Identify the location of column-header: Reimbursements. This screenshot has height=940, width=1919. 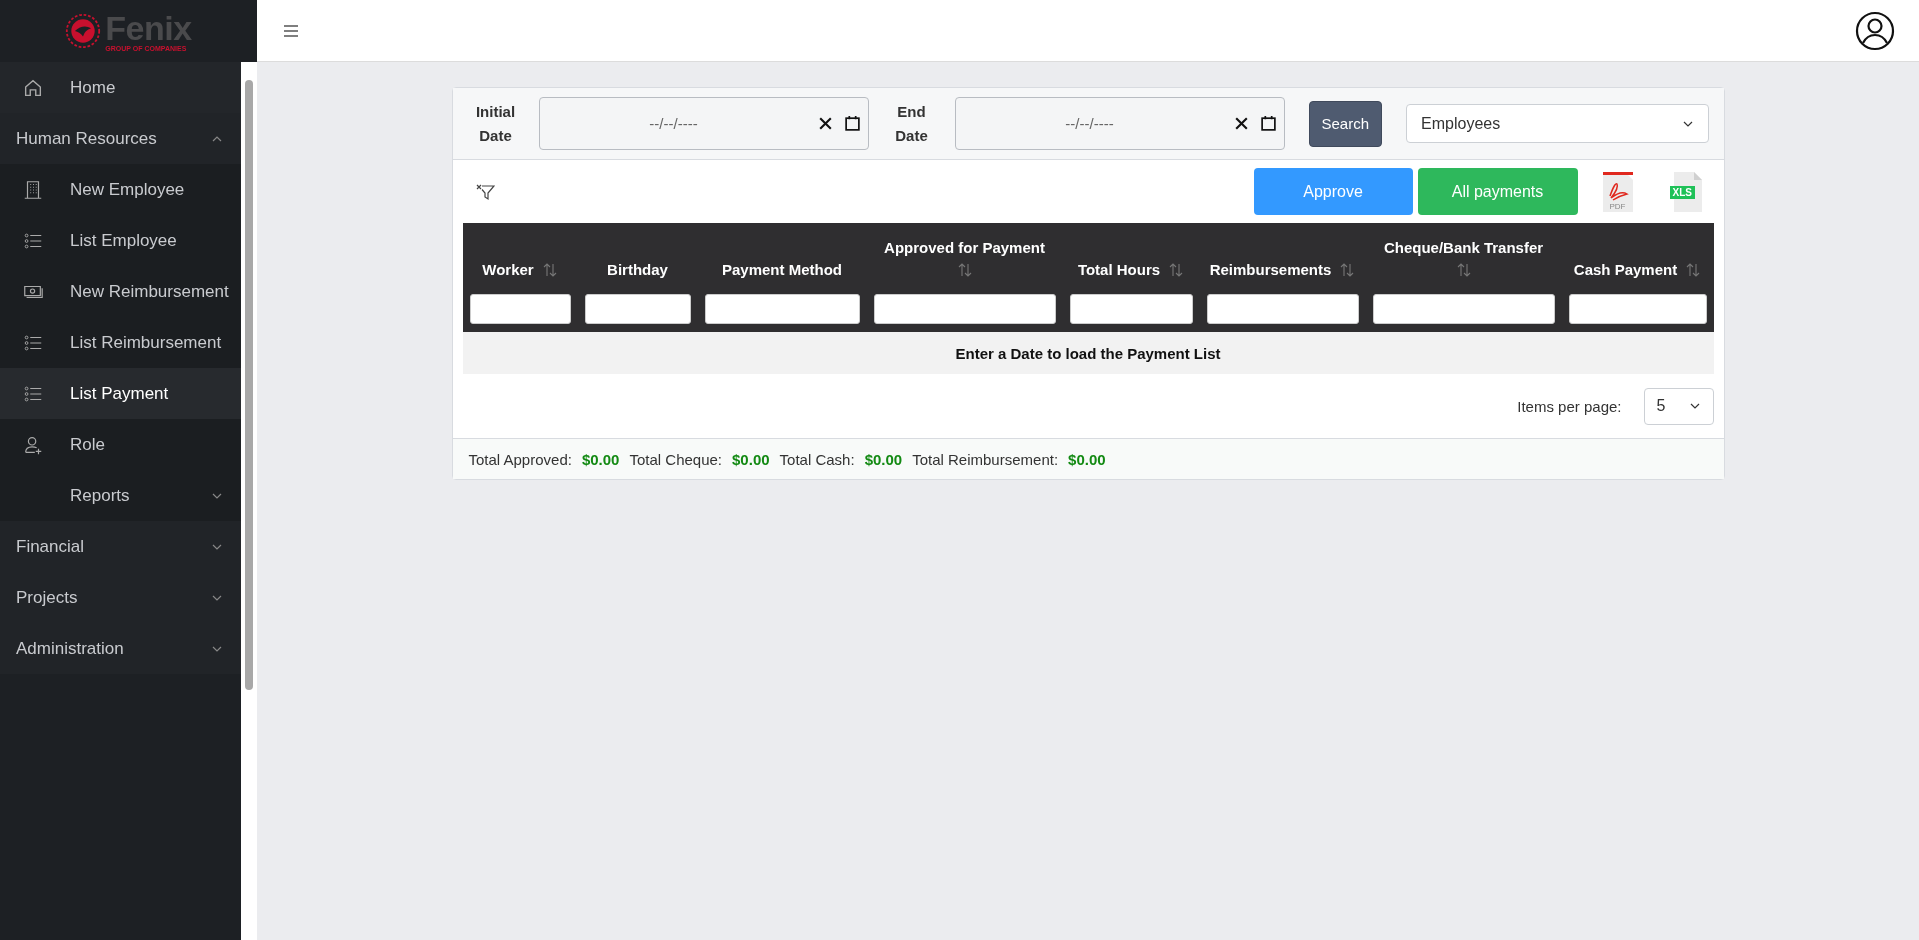
(1270, 269).